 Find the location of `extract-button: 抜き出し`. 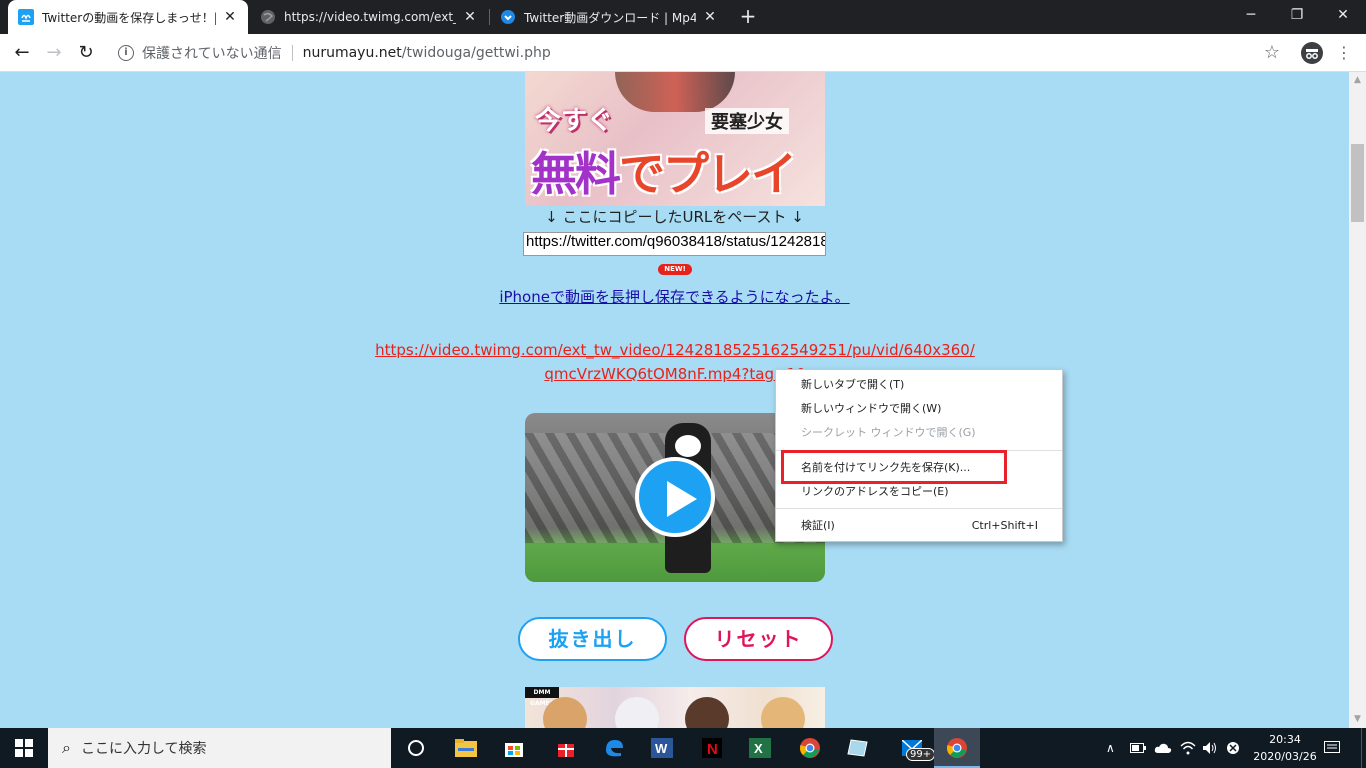

extract-button: 抜き出し is located at coordinates (592, 639).